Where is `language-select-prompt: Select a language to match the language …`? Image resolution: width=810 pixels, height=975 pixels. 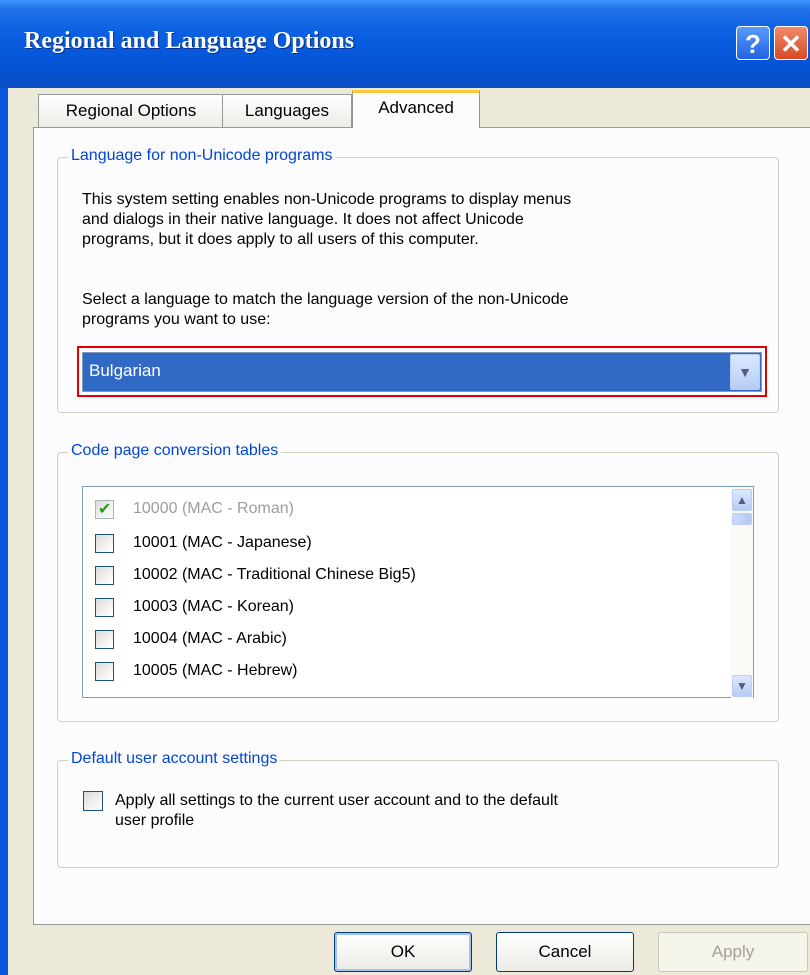 language-select-prompt: Select a language to match the language … is located at coordinates (325, 309).